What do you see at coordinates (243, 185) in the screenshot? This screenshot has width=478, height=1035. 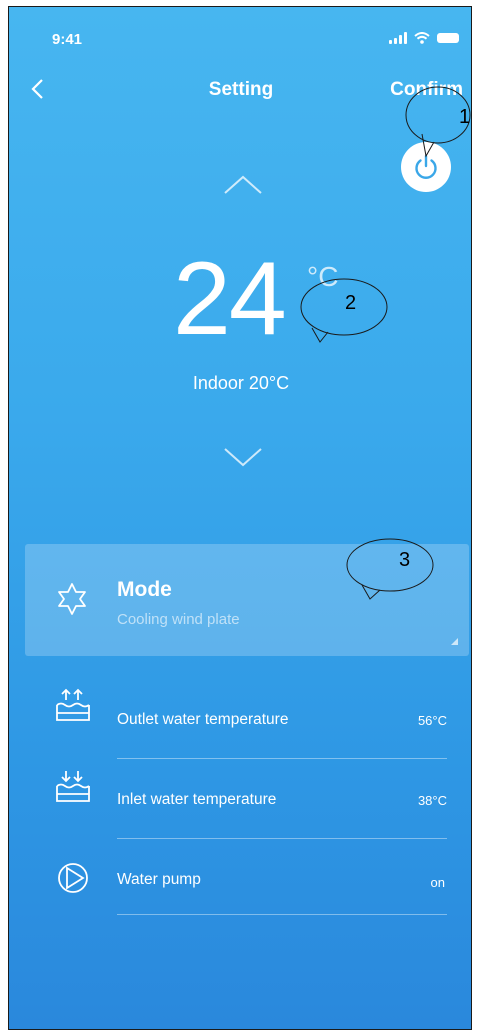 I see `temperature-up-icon` at bounding box center [243, 185].